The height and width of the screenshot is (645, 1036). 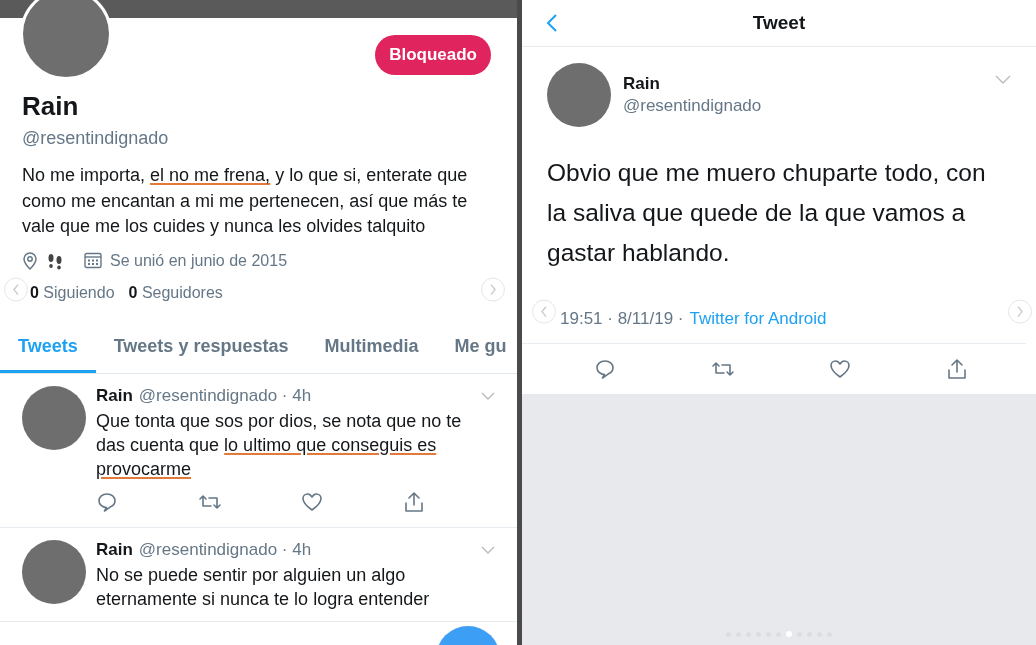 I want to click on tweet-text: Obvio que me muero chuparte todo, con la saliva que quede de la que vamos a gastar hablando., so click(x=767, y=213).